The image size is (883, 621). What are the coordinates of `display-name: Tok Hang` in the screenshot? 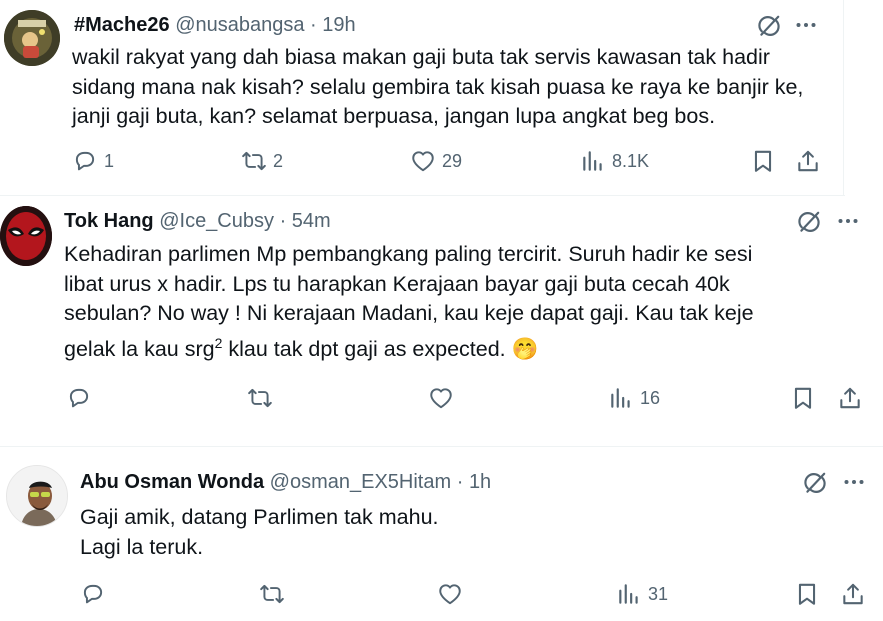 It's located at (109, 221).